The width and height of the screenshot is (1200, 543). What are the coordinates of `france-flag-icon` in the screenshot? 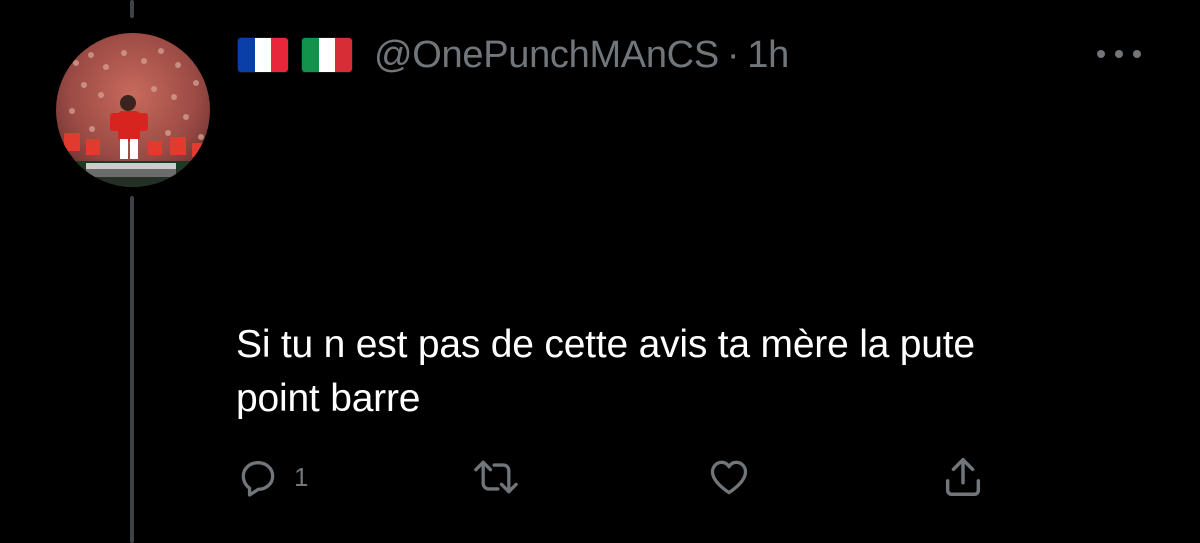 It's located at (263, 55).